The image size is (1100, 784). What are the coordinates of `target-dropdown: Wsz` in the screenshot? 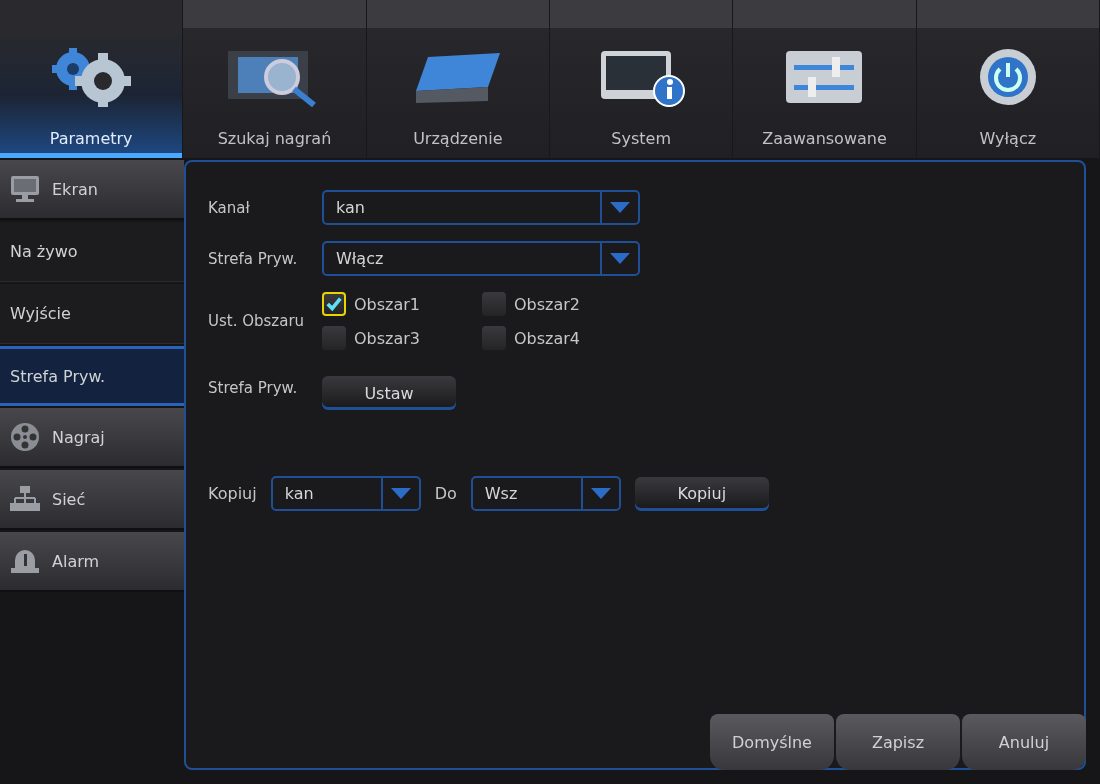 It's located at (545, 493).